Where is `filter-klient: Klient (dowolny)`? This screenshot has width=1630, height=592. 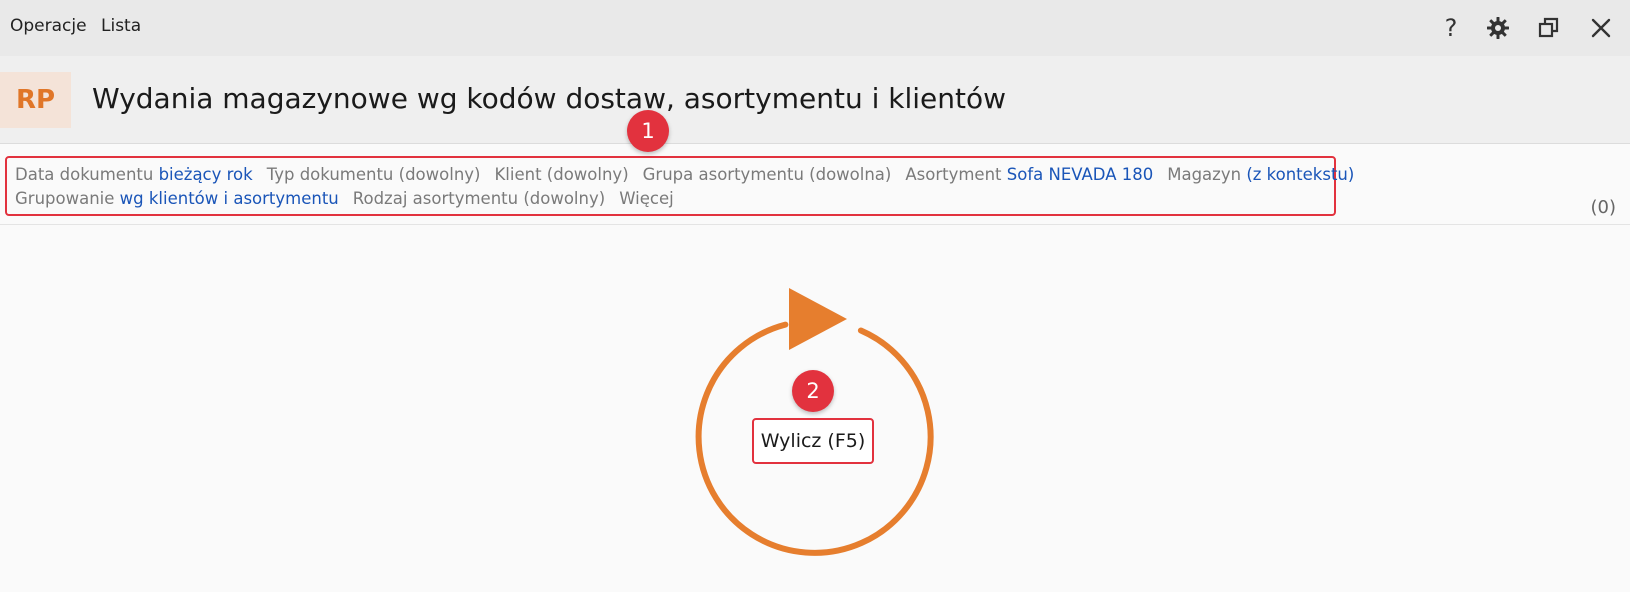
filter-klient: Klient (dowolny) is located at coordinates (561, 174).